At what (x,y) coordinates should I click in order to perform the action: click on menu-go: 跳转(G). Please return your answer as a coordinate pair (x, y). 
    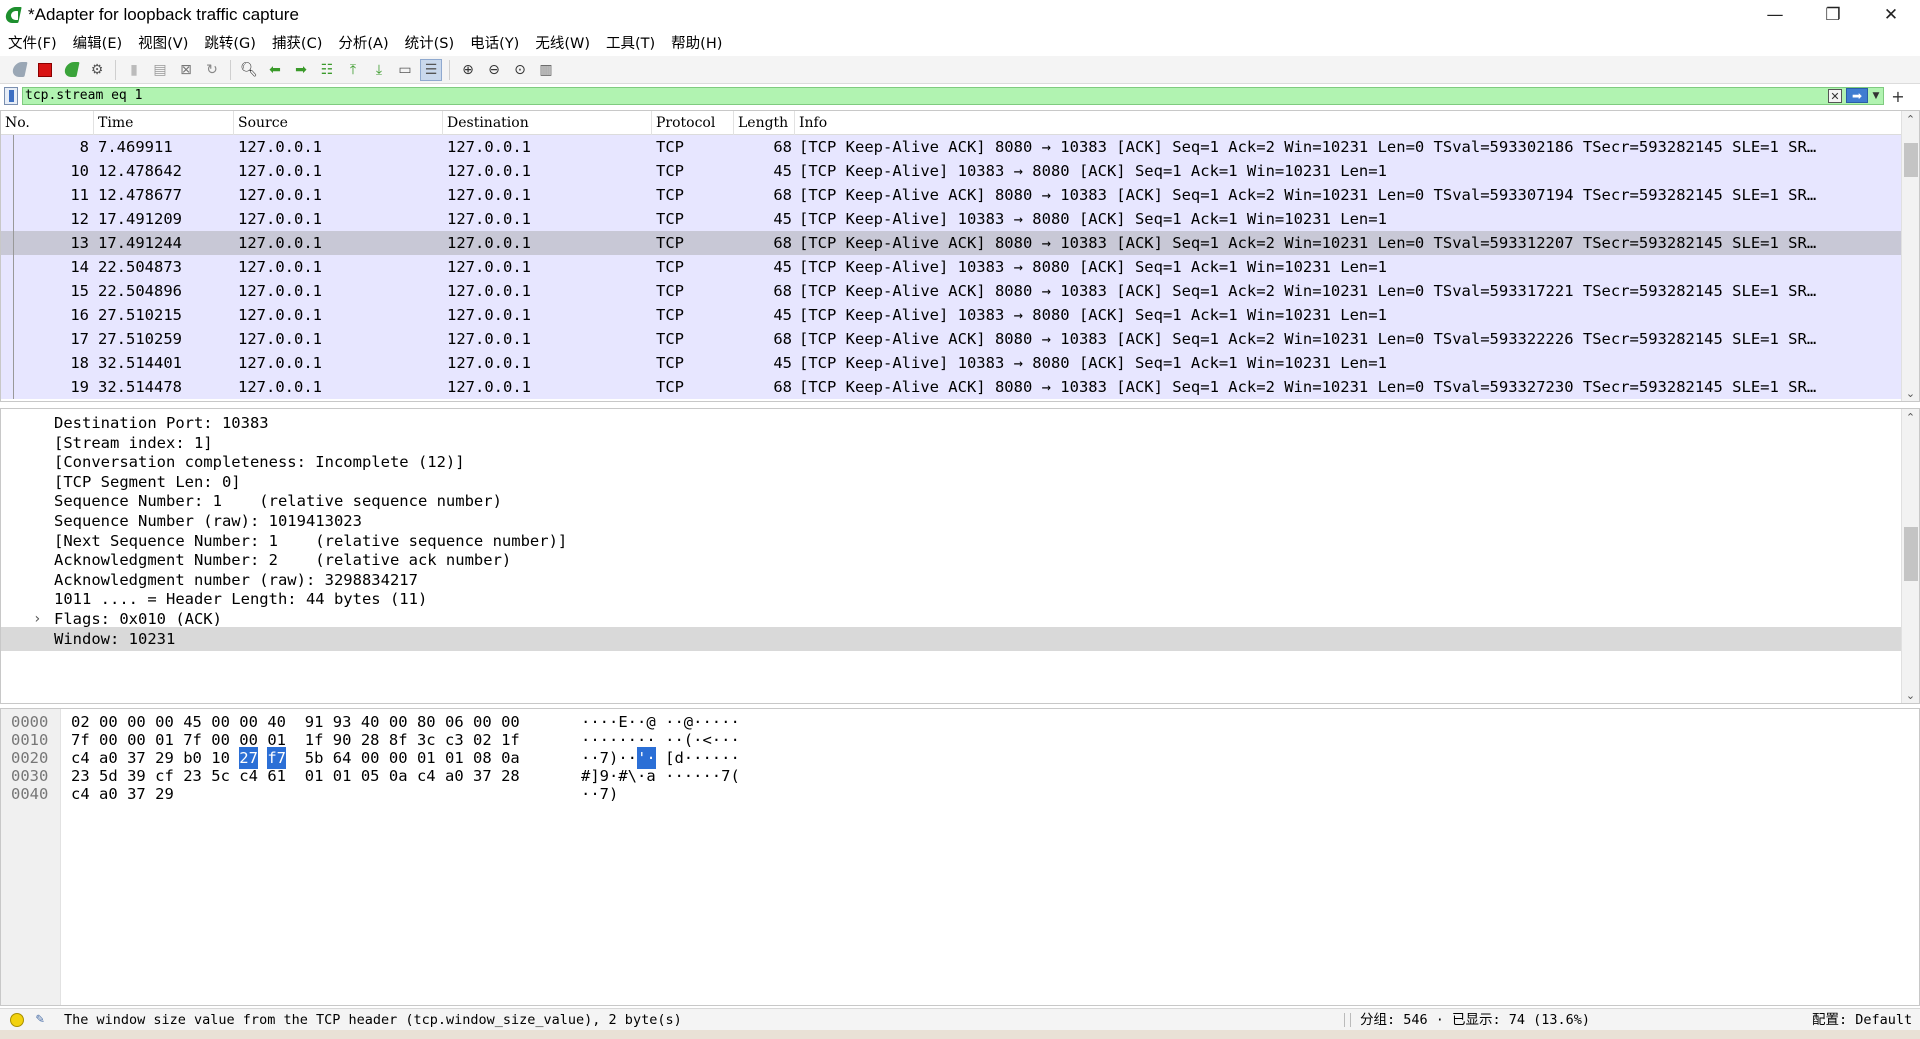
    Looking at the image, I should click on (230, 42).